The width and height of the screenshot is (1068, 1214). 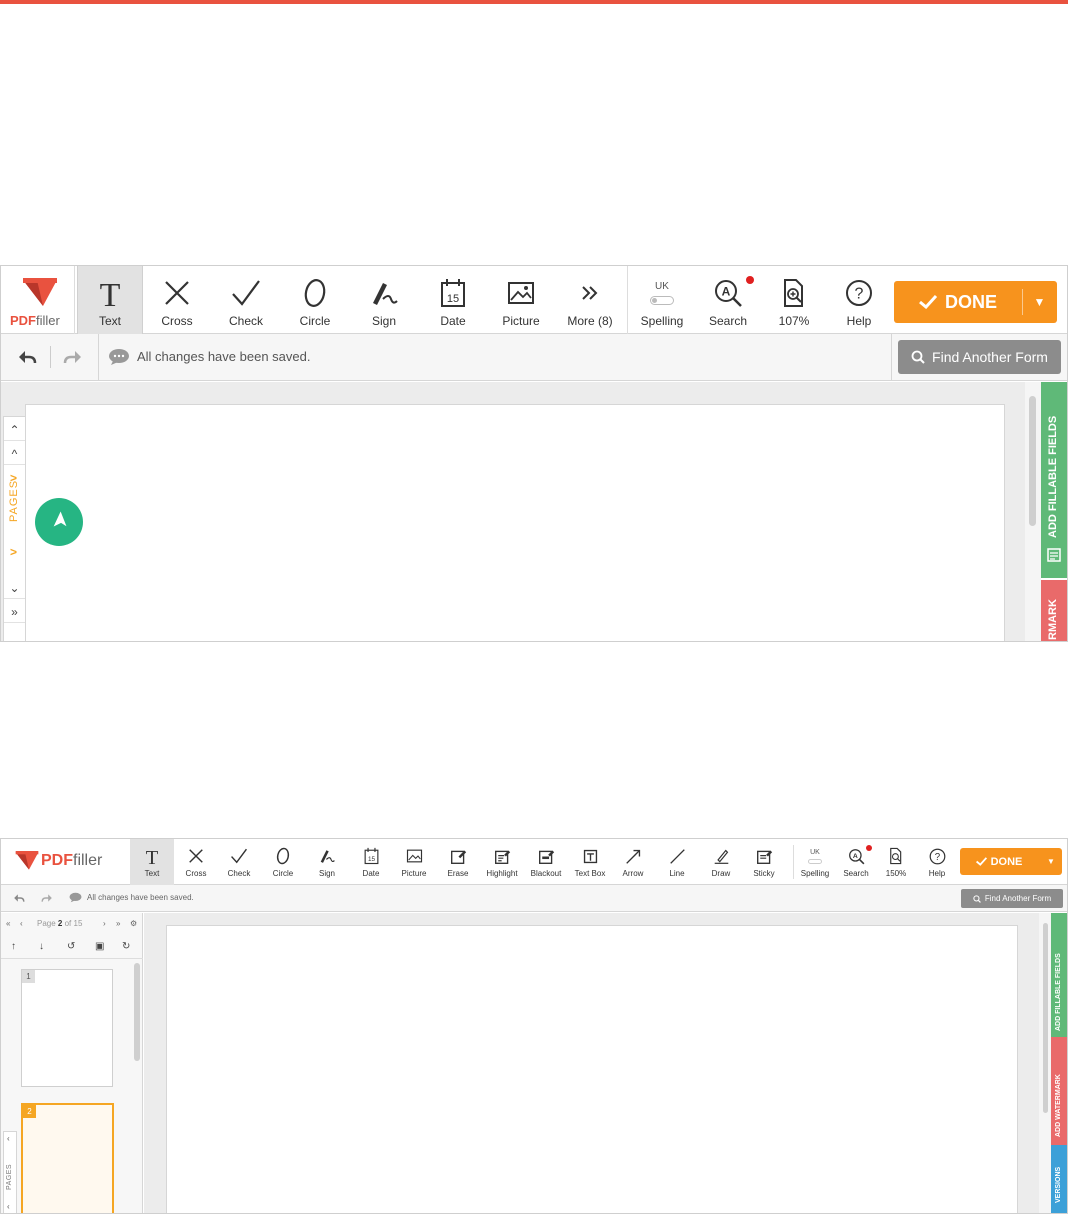 What do you see at coordinates (8, 923) in the screenshot?
I see `first-page-icon: «` at bounding box center [8, 923].